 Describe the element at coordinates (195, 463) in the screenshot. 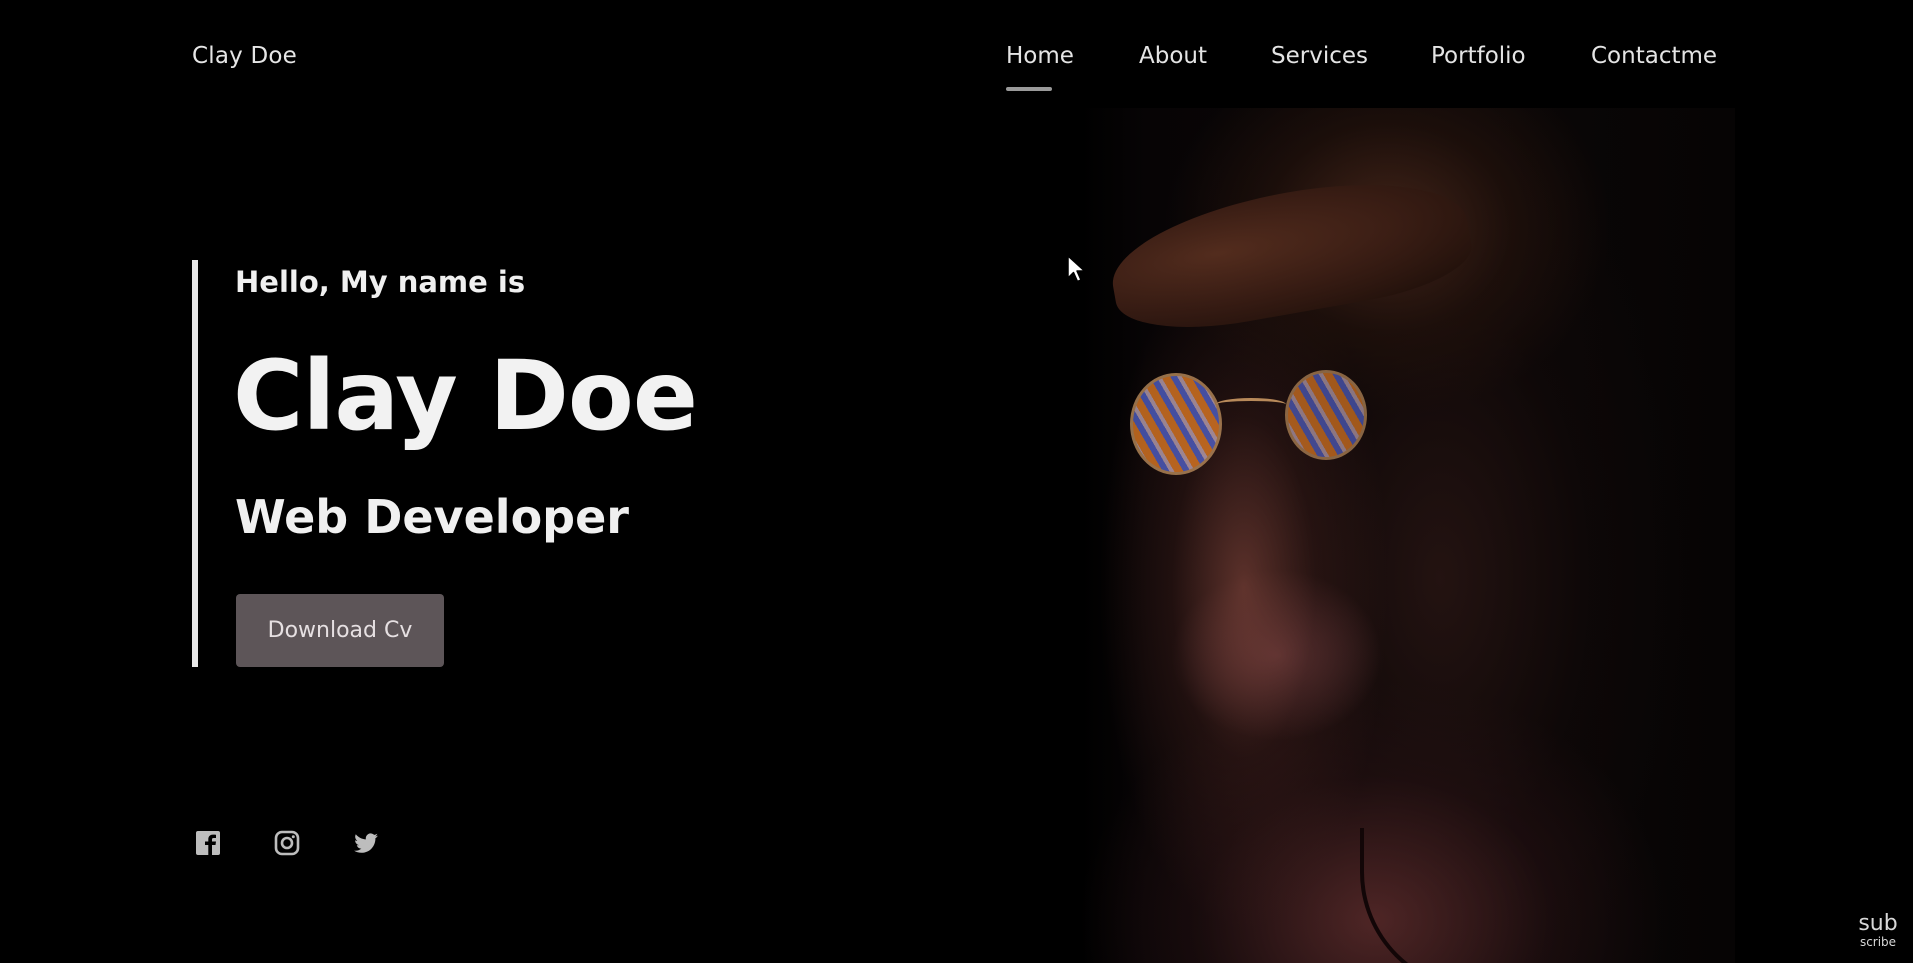

I see `hero-accent-bar` at that location.